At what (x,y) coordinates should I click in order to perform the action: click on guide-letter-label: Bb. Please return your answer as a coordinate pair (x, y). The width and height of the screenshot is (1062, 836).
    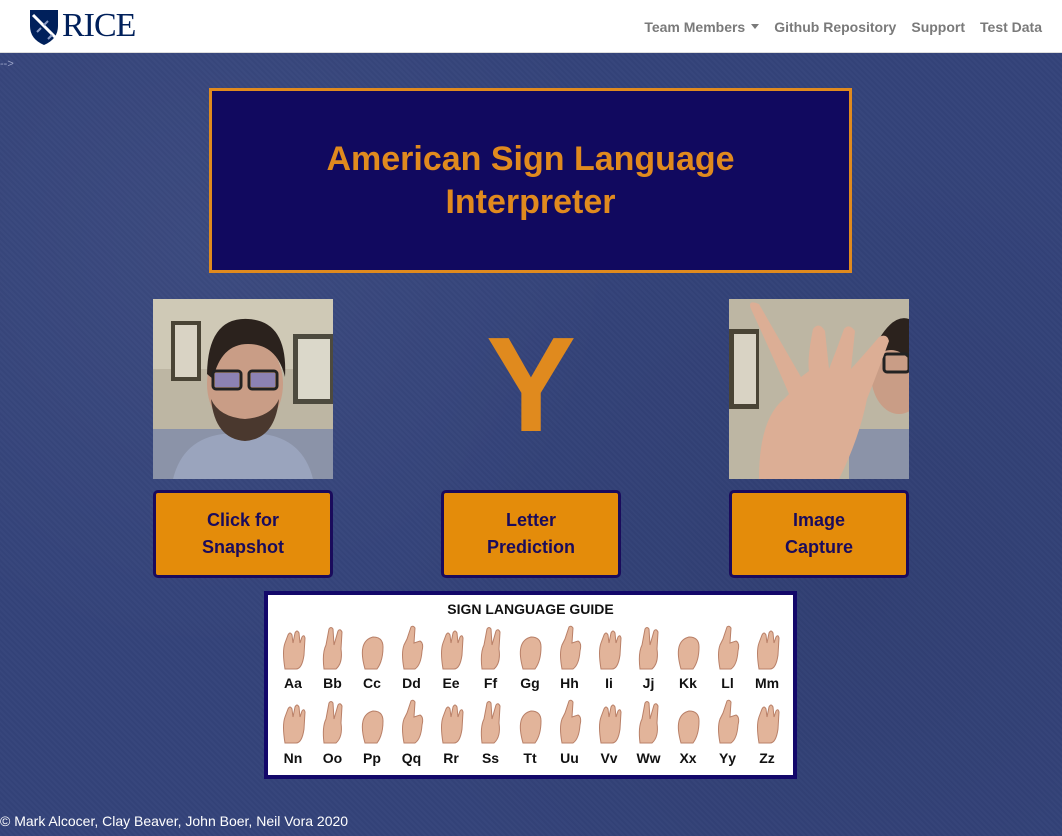
    Looking at the image, I should click on (332, 683).